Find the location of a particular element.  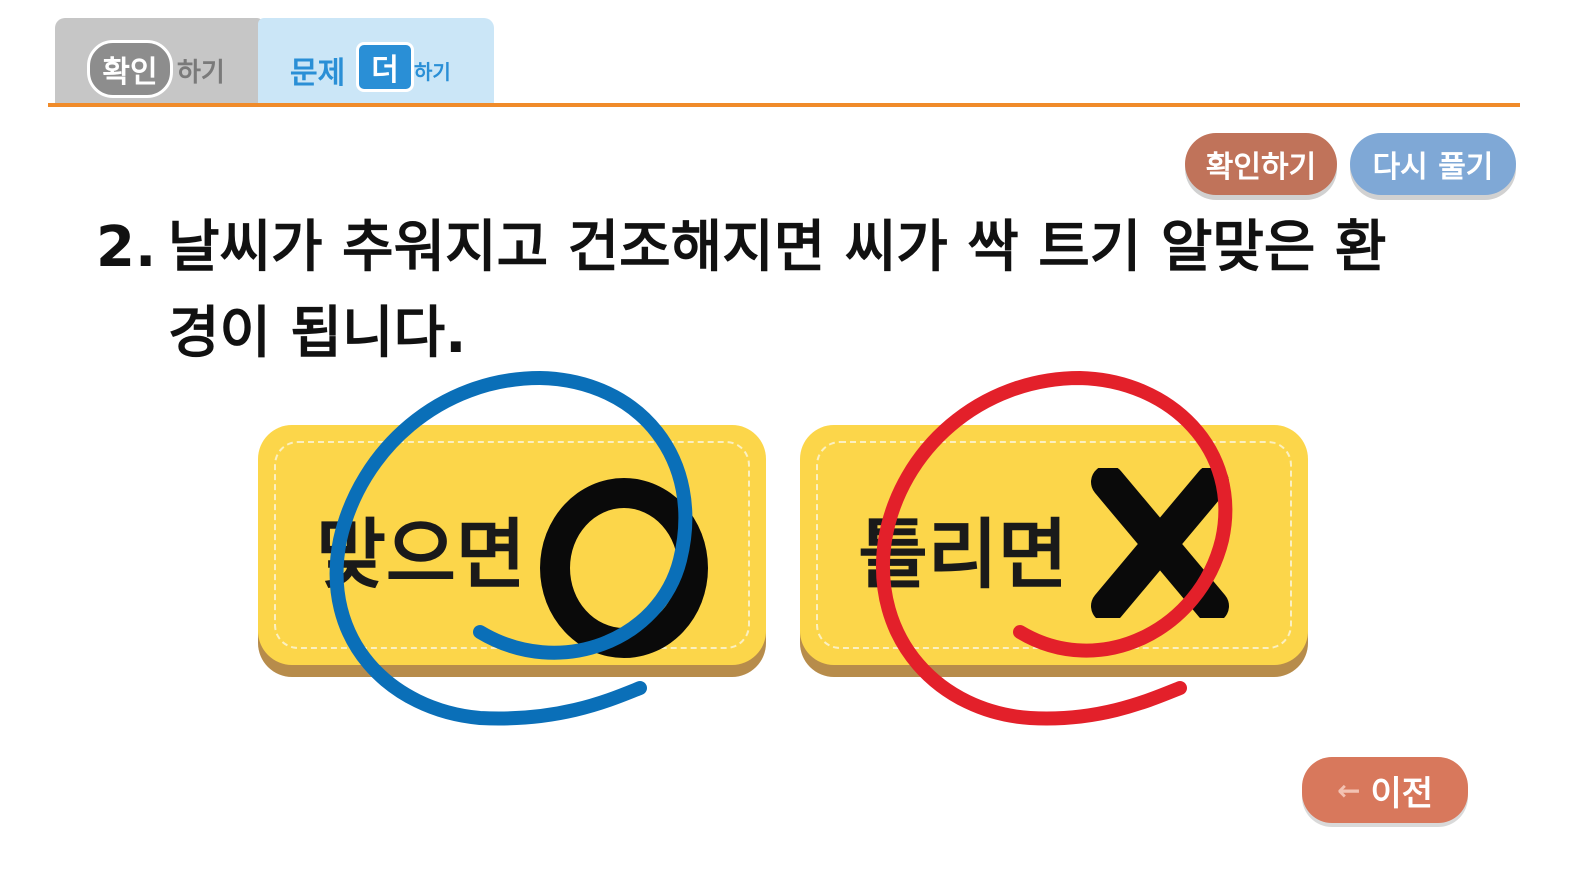

check-badge: 확인 is located at coordinates (130, 69).